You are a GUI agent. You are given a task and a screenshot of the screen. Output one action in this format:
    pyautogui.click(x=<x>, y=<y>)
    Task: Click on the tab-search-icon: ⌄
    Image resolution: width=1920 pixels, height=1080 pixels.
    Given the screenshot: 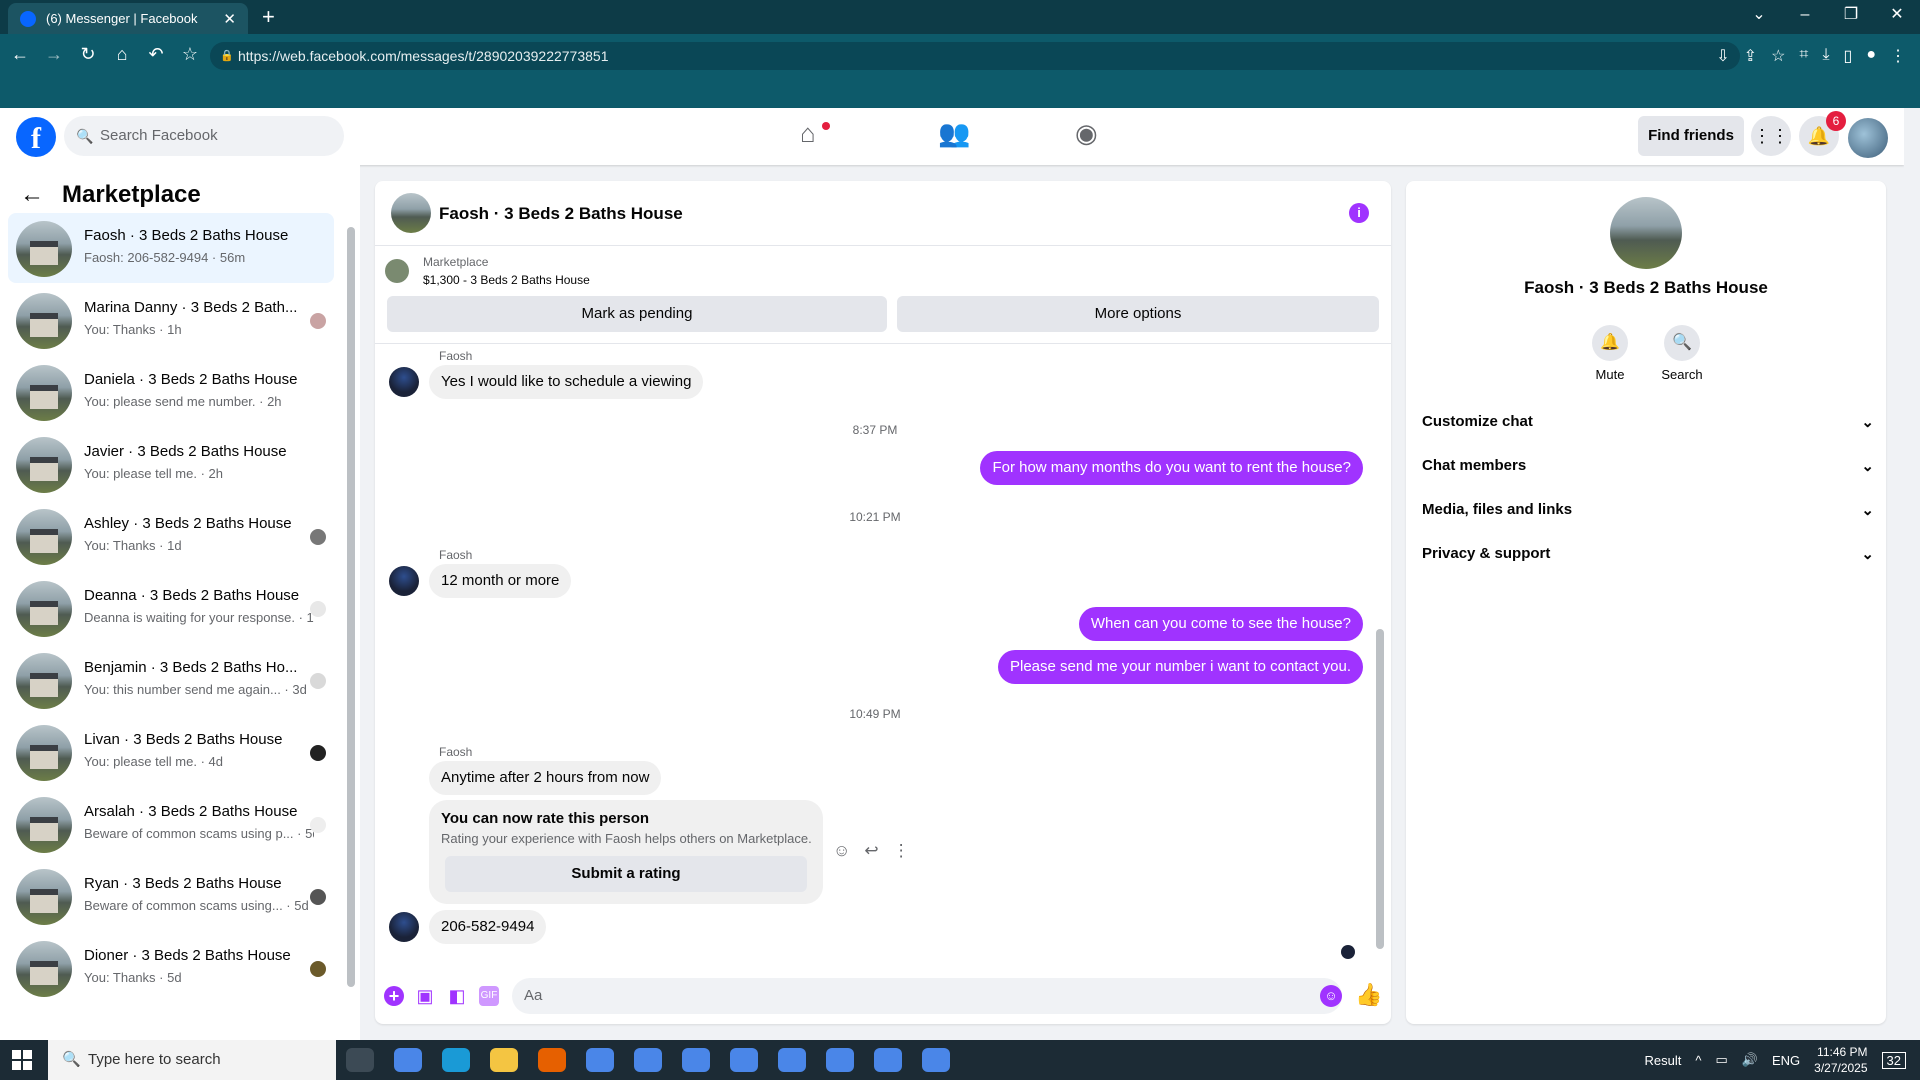 What is the action you would take?
    pyautogui.click(x=1759, y=17)
    